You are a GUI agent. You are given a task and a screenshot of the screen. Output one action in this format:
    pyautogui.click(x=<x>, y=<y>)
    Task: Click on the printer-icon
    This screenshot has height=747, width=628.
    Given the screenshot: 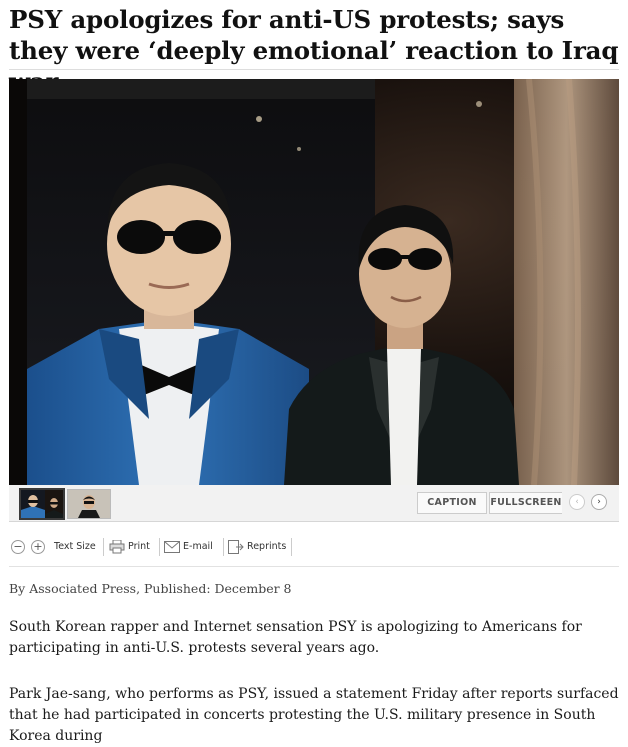 What is the action you would take?
    pyautogui.click(x=117, y=546)
    